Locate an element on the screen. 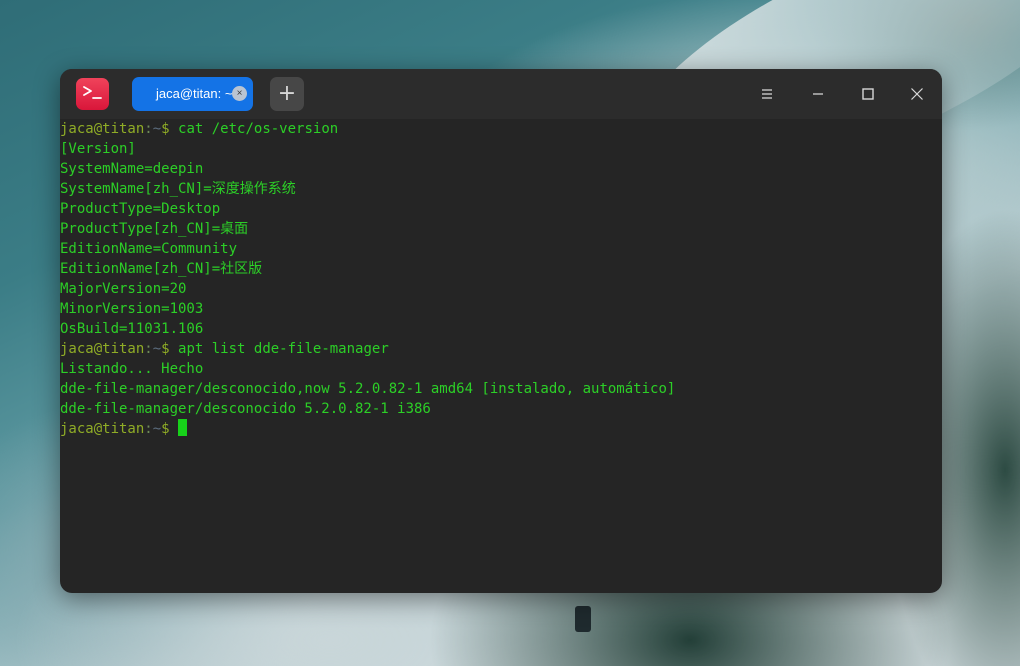  maximize-icon is located at coordinates (868, 94).